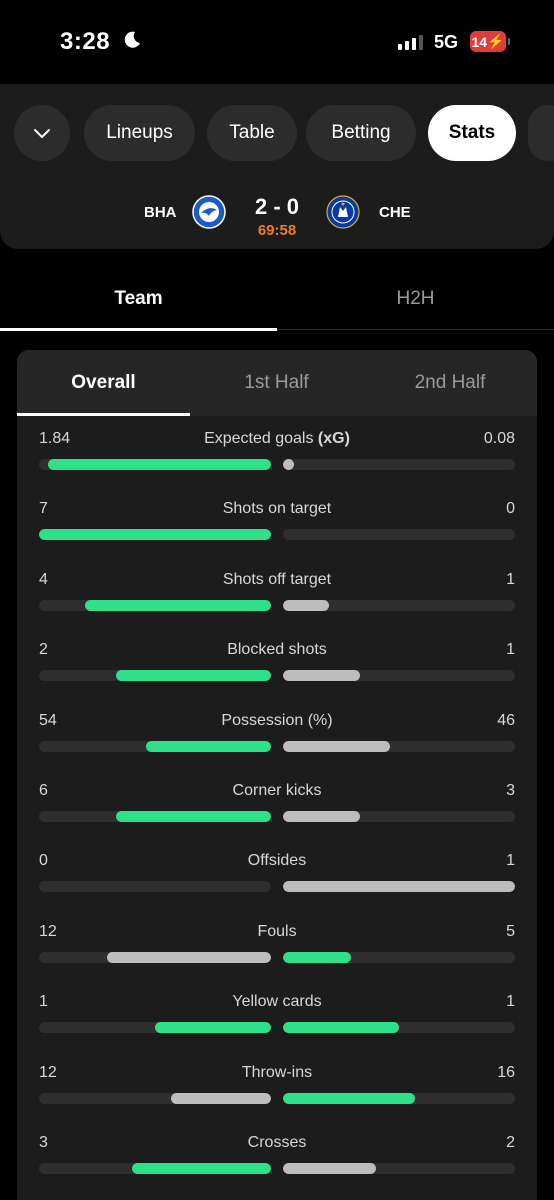 This screenshot has width=554, height=1200. Describe the element at coordinates (277, 1155) in the screenshot. I see `stat-row: 3 Crosses 2` at that location.